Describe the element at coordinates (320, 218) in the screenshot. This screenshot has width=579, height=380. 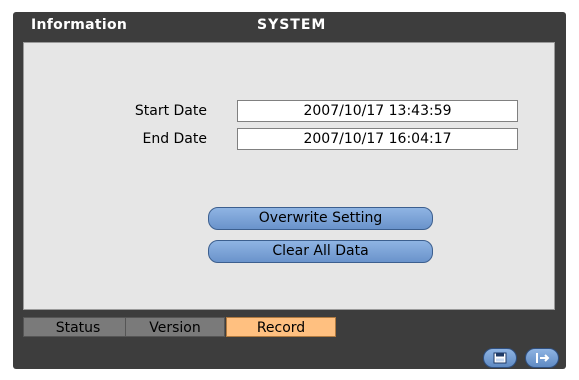
I see `overwrite-setting-button: Overwrite Setting` at that location.